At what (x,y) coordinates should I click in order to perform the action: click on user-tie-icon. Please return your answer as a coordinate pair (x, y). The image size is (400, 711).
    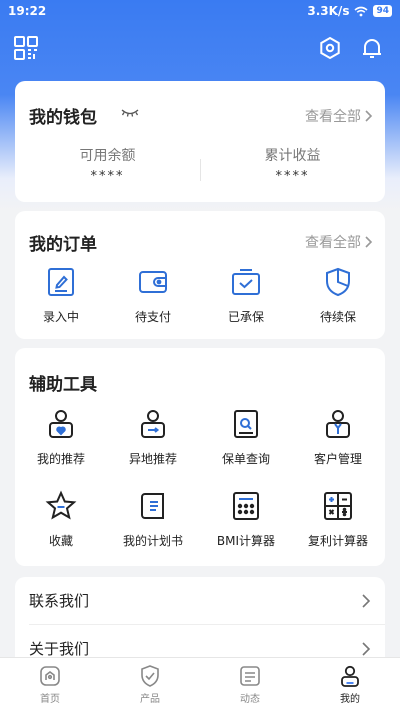
    Looking at the image, I should click on (338, 424).